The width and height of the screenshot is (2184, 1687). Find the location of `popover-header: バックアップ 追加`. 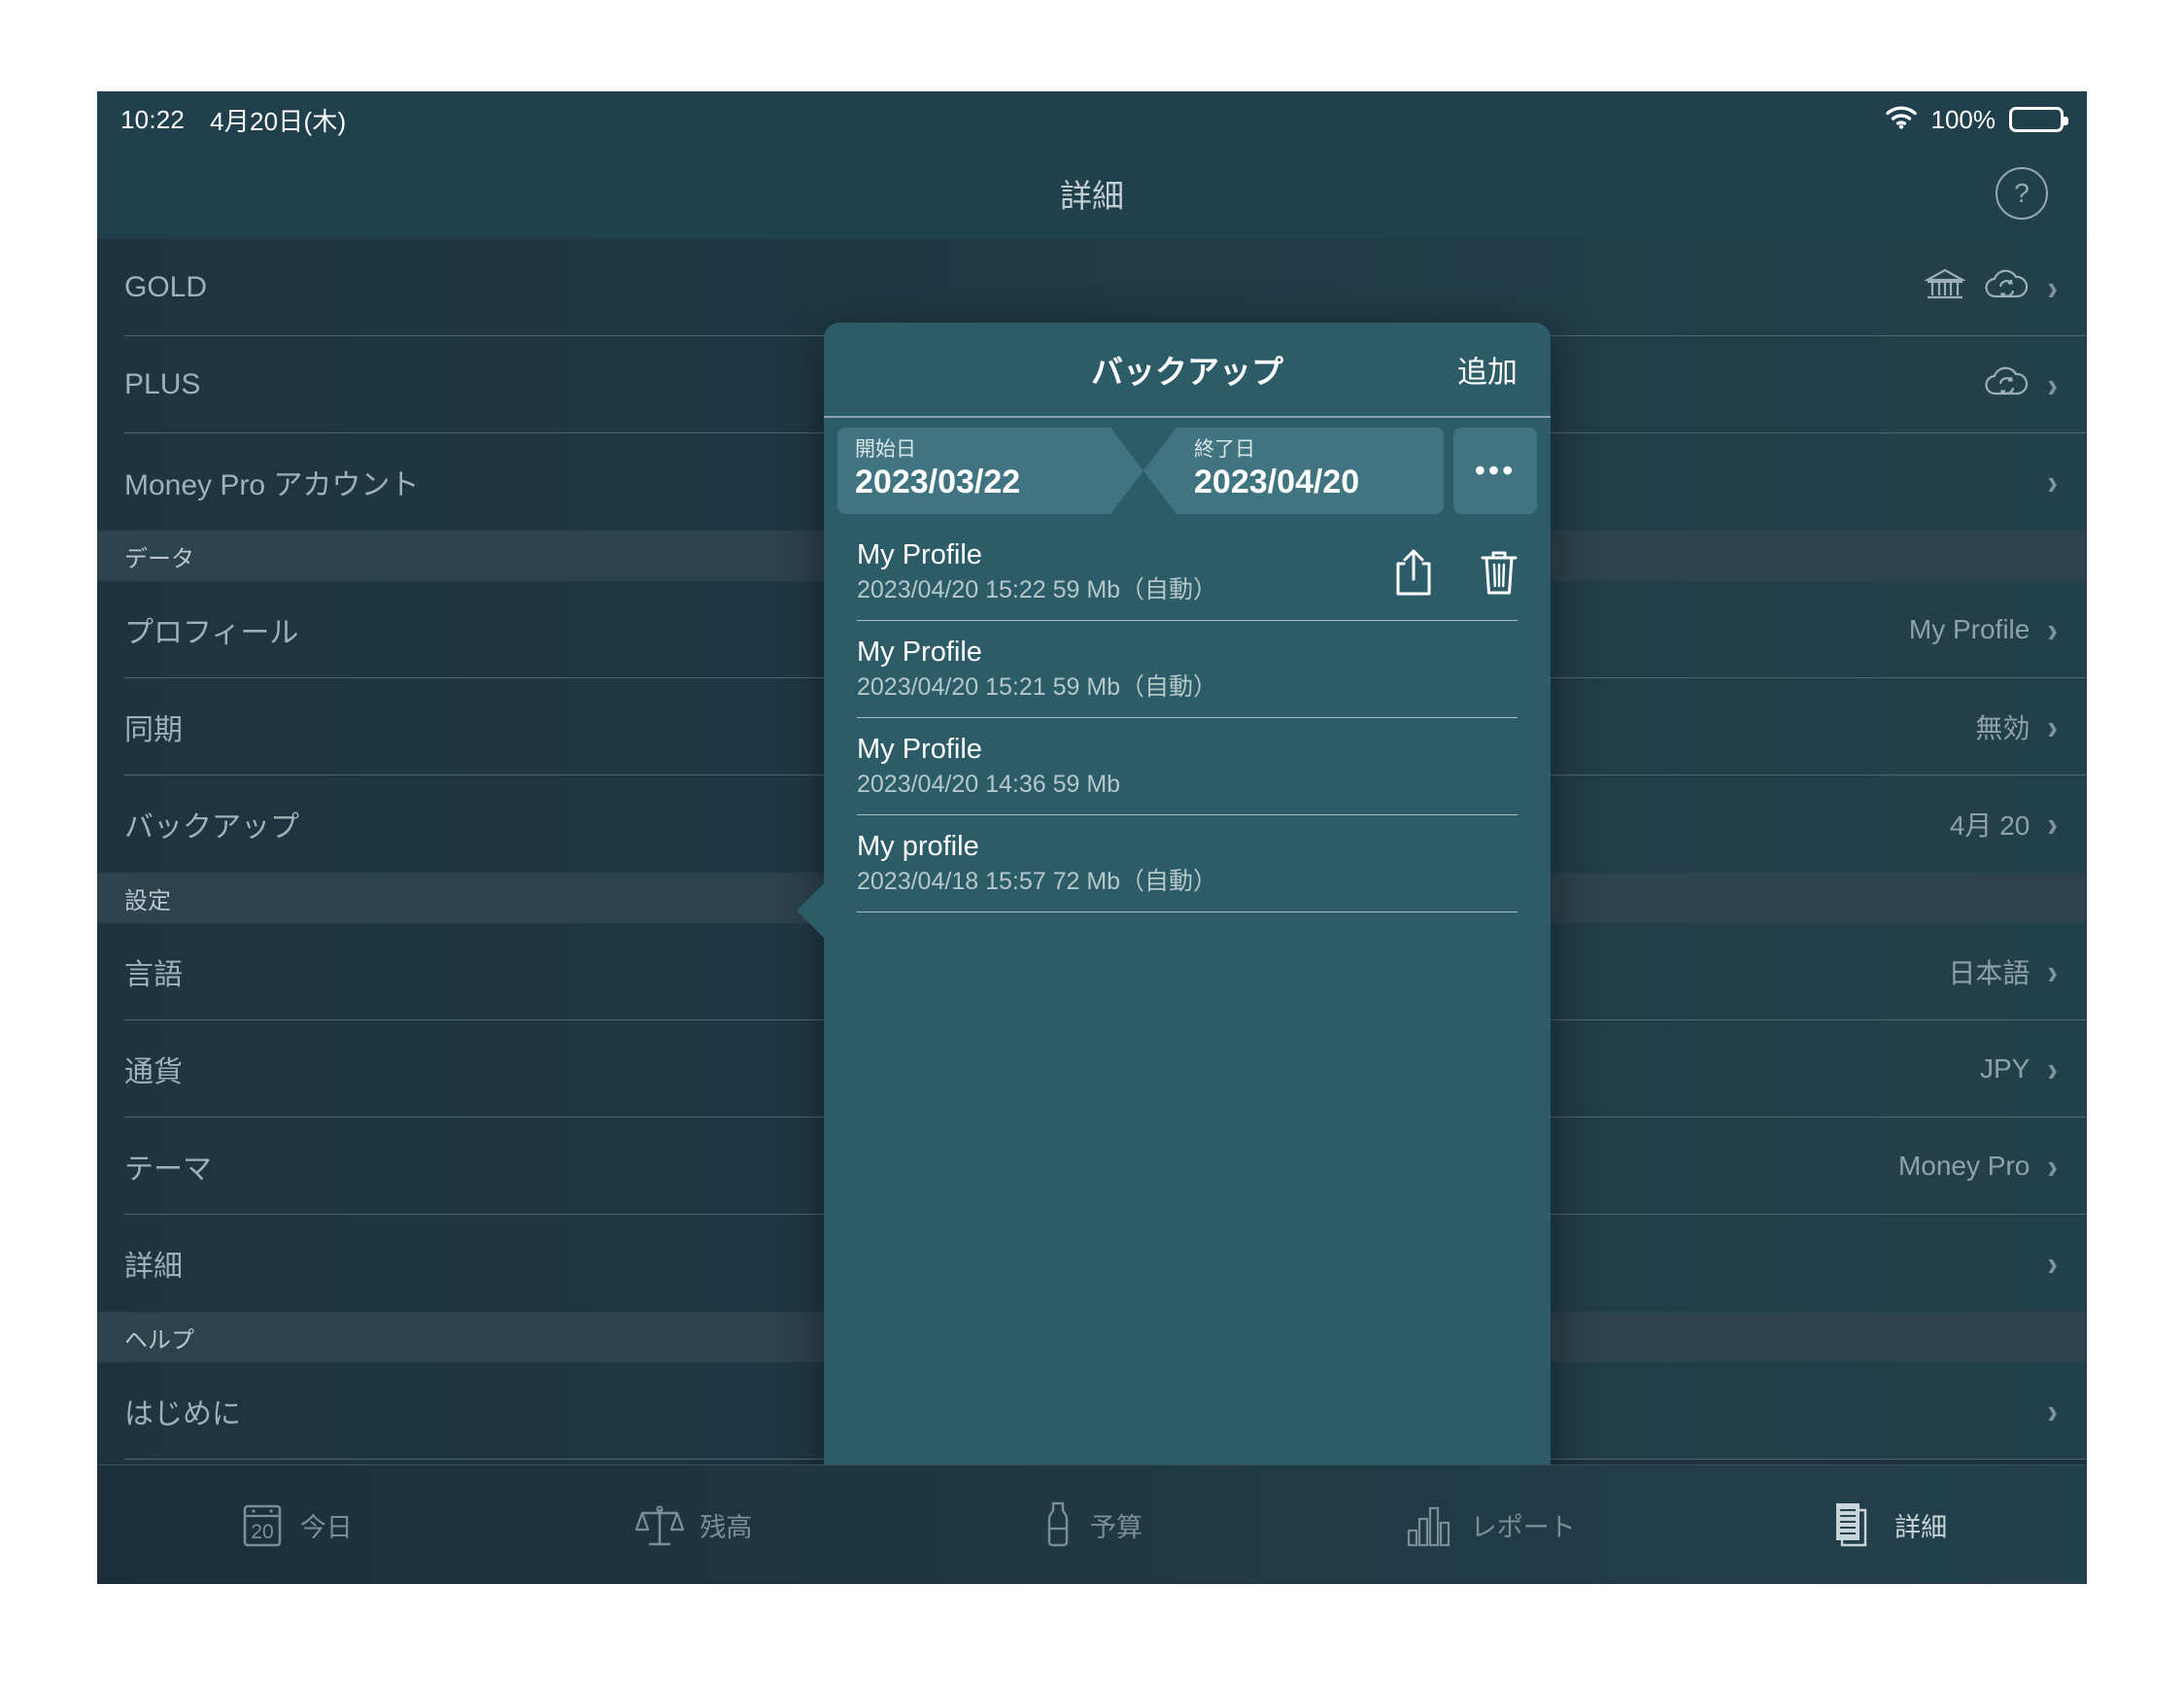

popover-header: バックアップ 追加 is located at coordinates (1187, 370).